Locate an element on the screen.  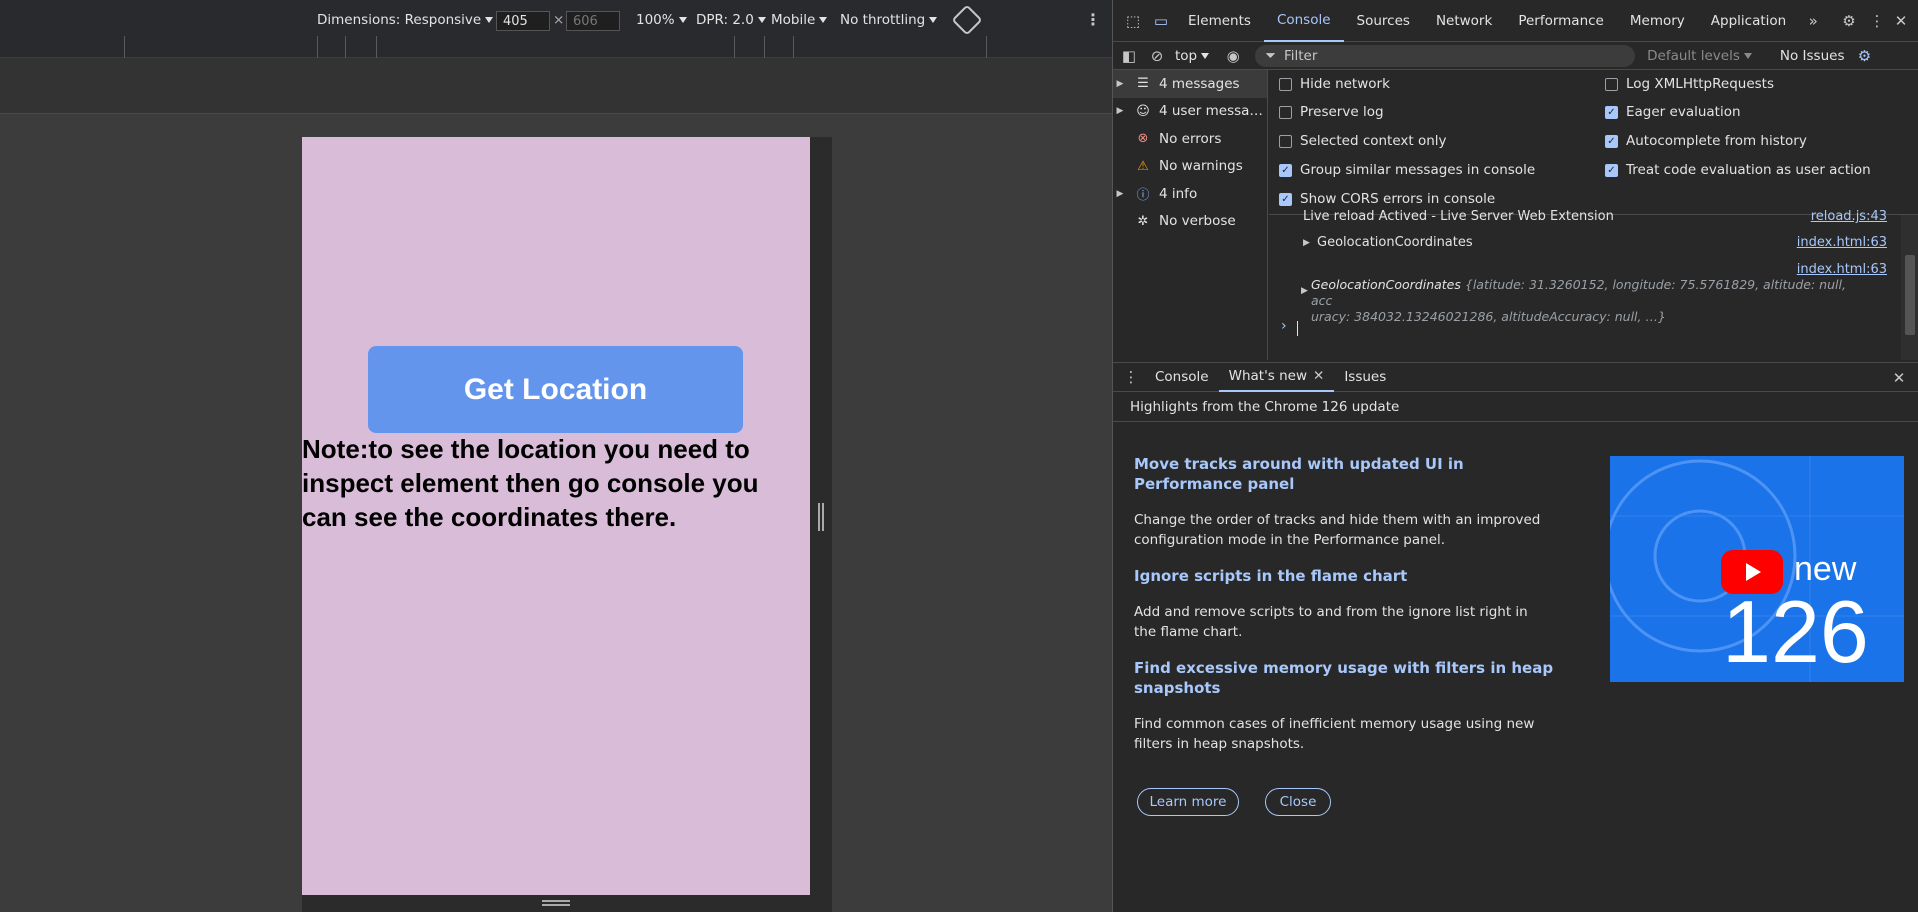
rotate-icon is located at coordinates (967, 20).